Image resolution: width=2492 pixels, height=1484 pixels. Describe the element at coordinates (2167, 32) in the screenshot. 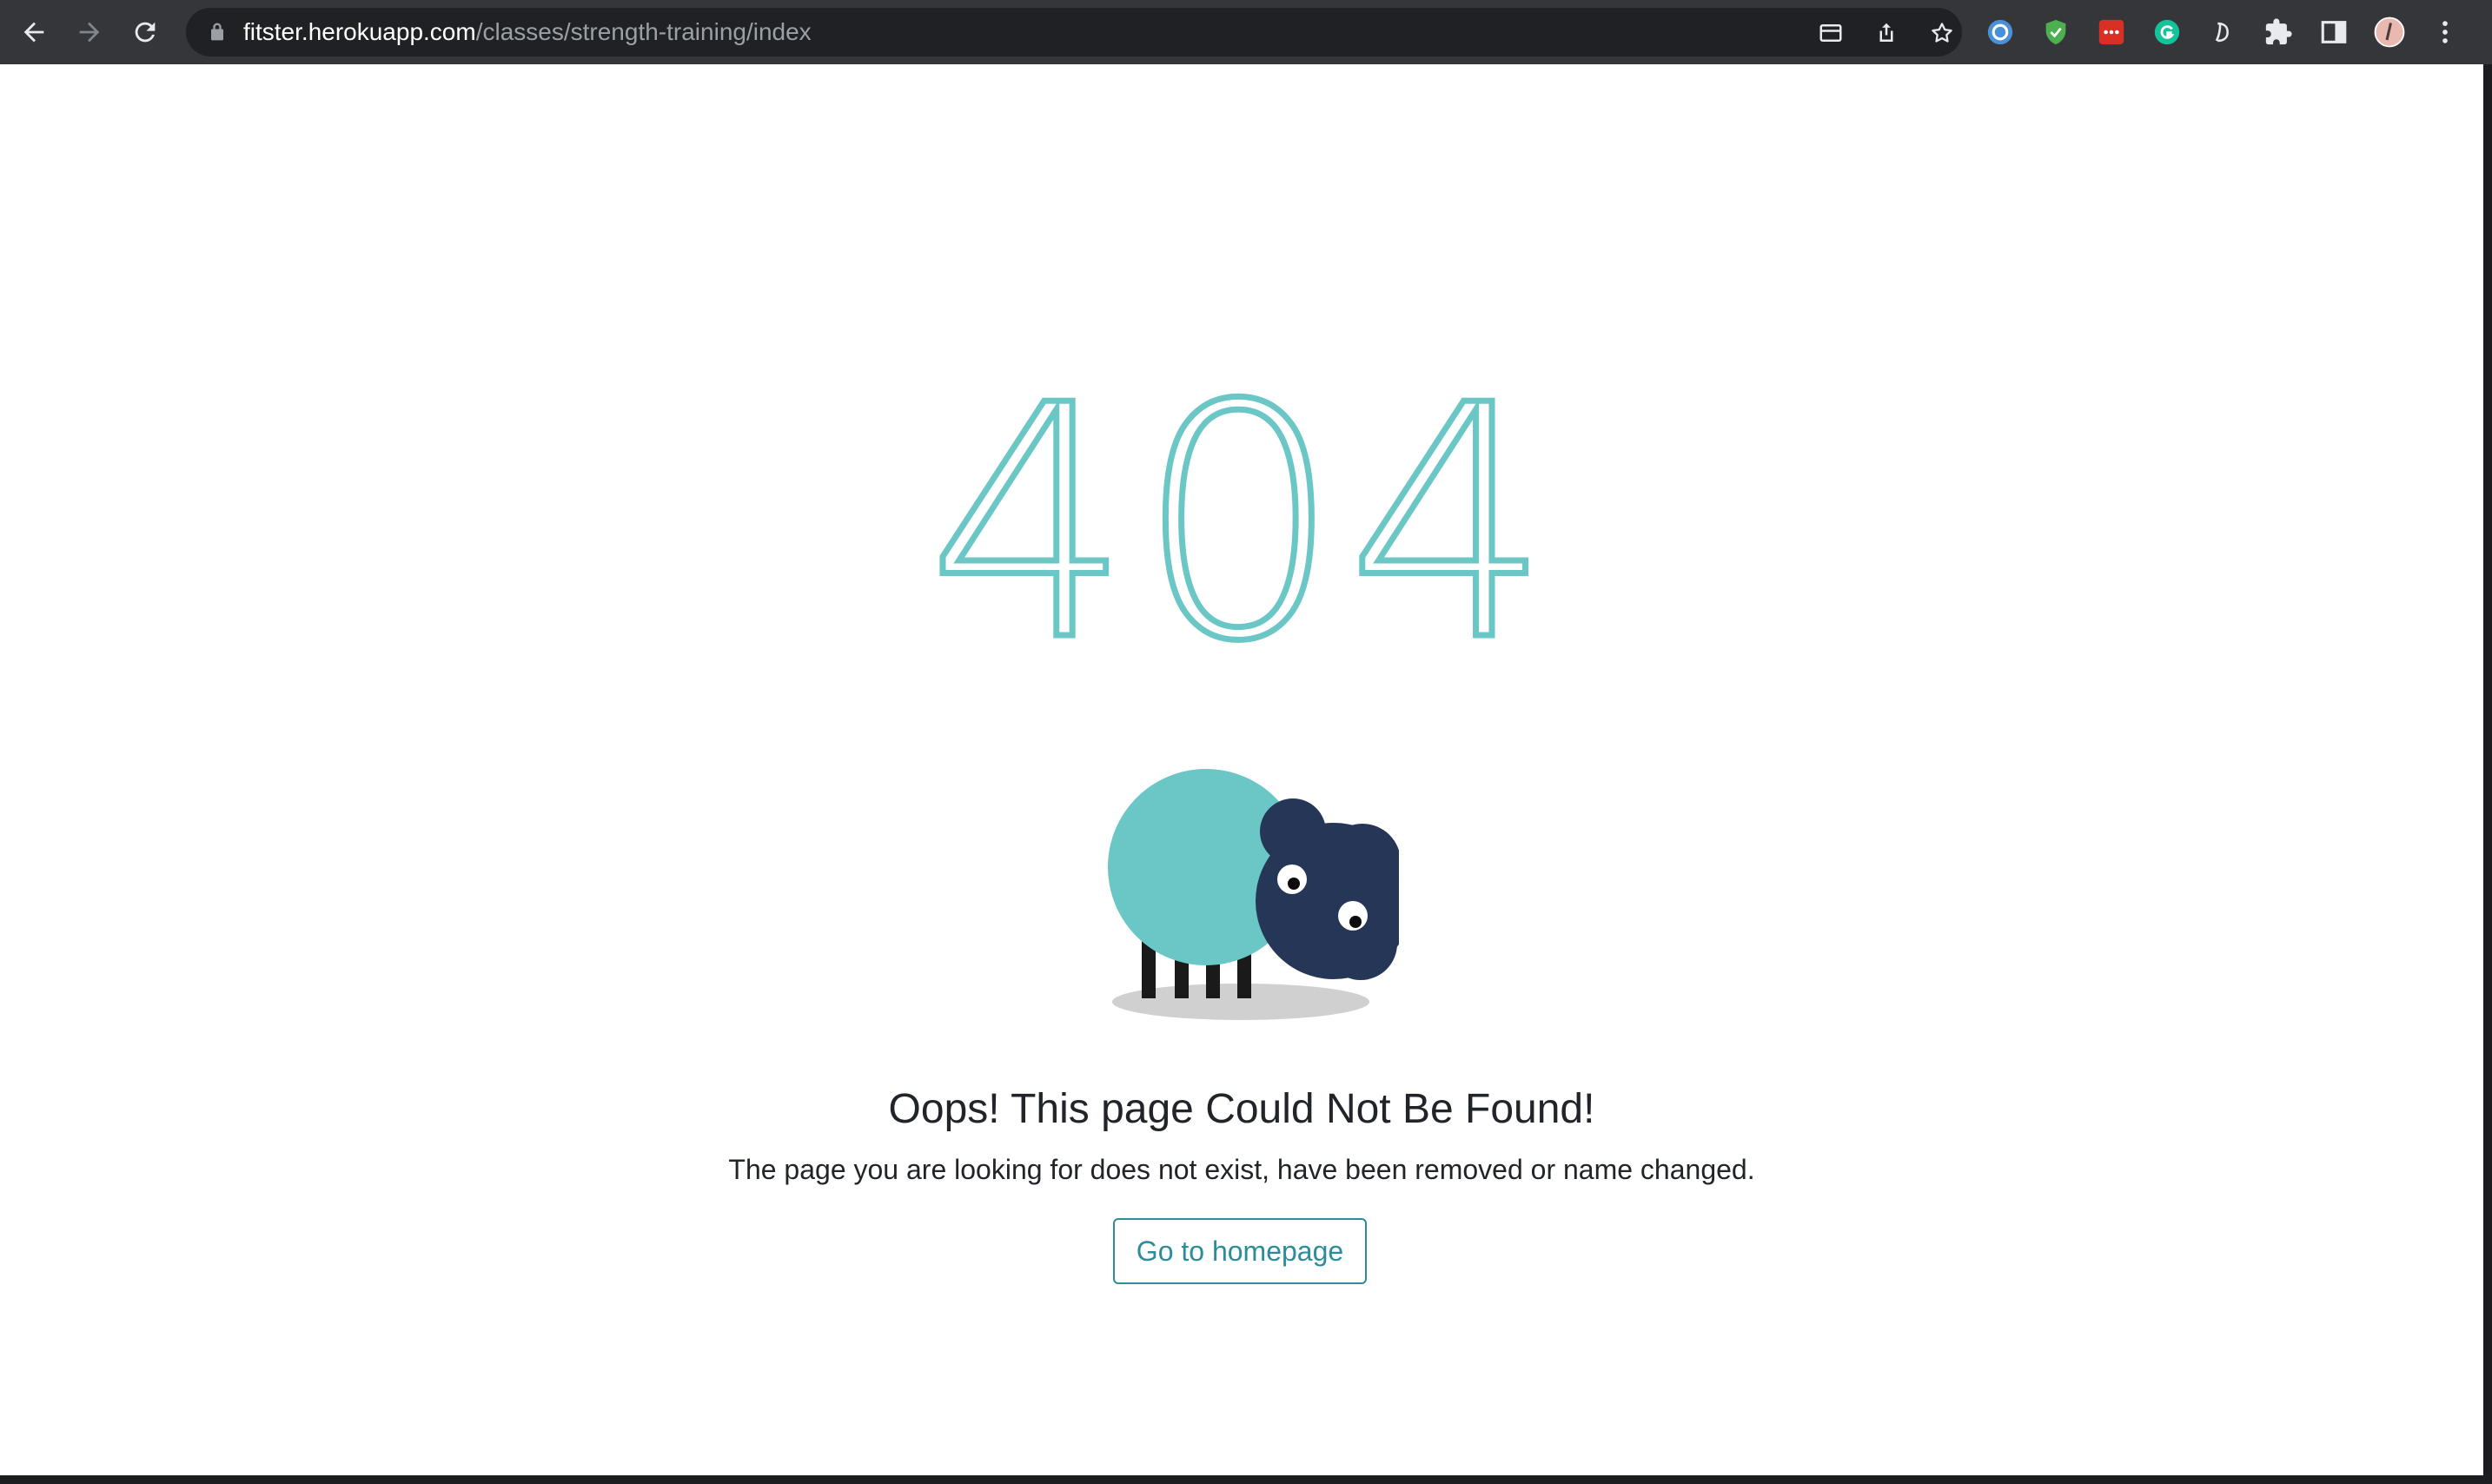

I see `grammarly-icon` at that location.